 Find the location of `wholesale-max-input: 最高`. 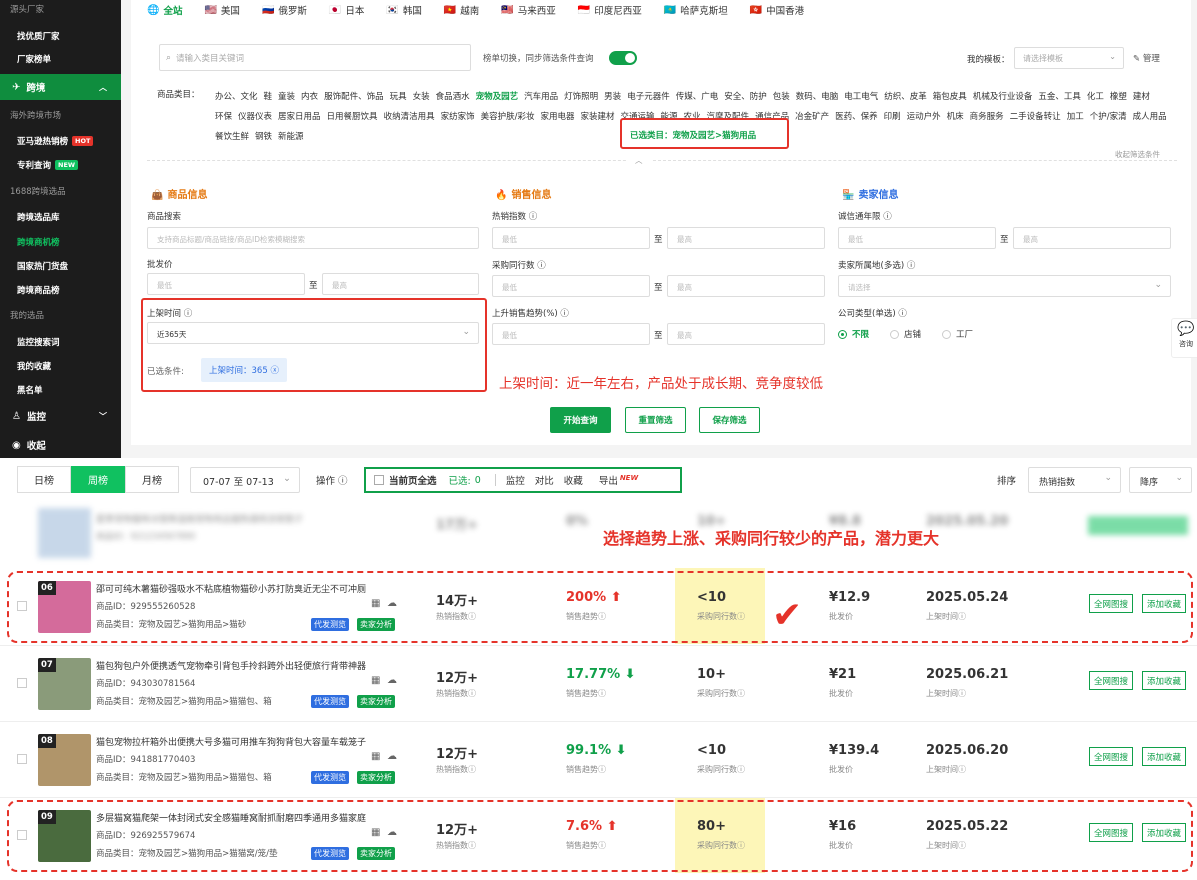

wholesale-max-input: 最高 is located at coordinates (400, 284).